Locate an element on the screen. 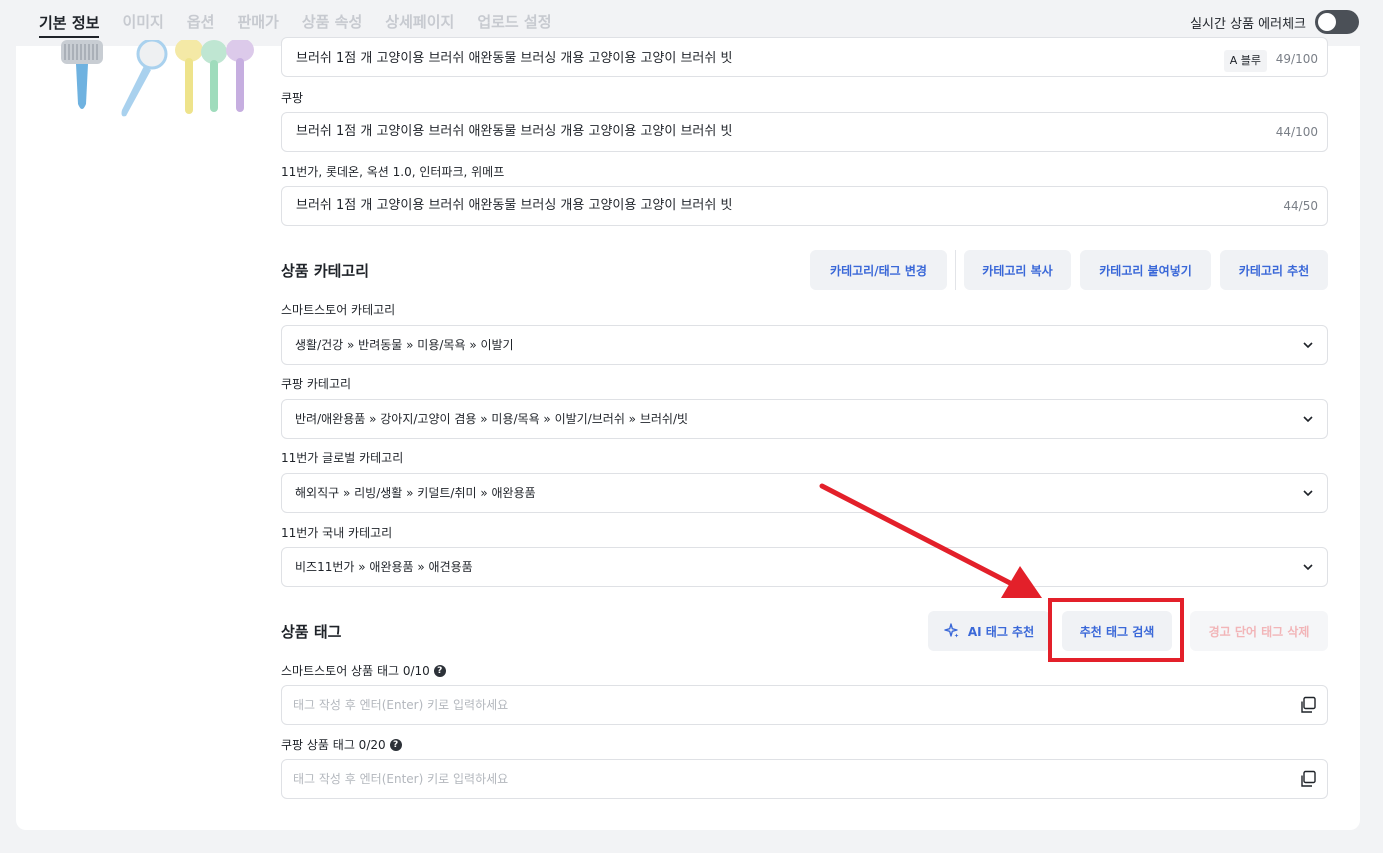  paste-category-button: 카테고리 붙여넣기 is located at coordinates (1145, 270).